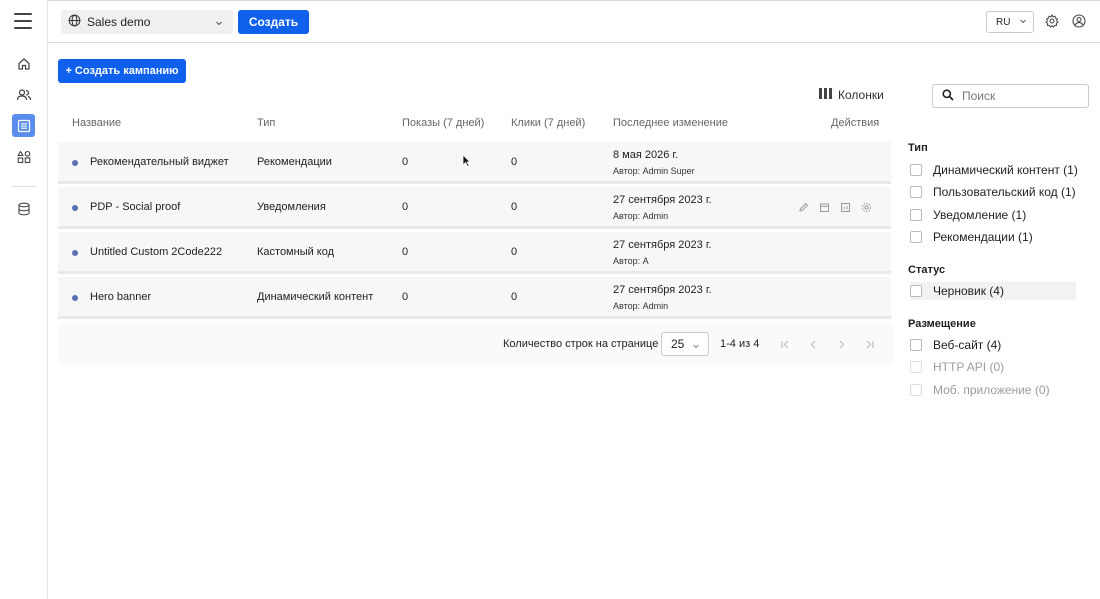 The height and width of the screenshot is (599, 1100). I want to click on filter-placement-mobile-app: Моб. приложение (0), so click(980, 390).